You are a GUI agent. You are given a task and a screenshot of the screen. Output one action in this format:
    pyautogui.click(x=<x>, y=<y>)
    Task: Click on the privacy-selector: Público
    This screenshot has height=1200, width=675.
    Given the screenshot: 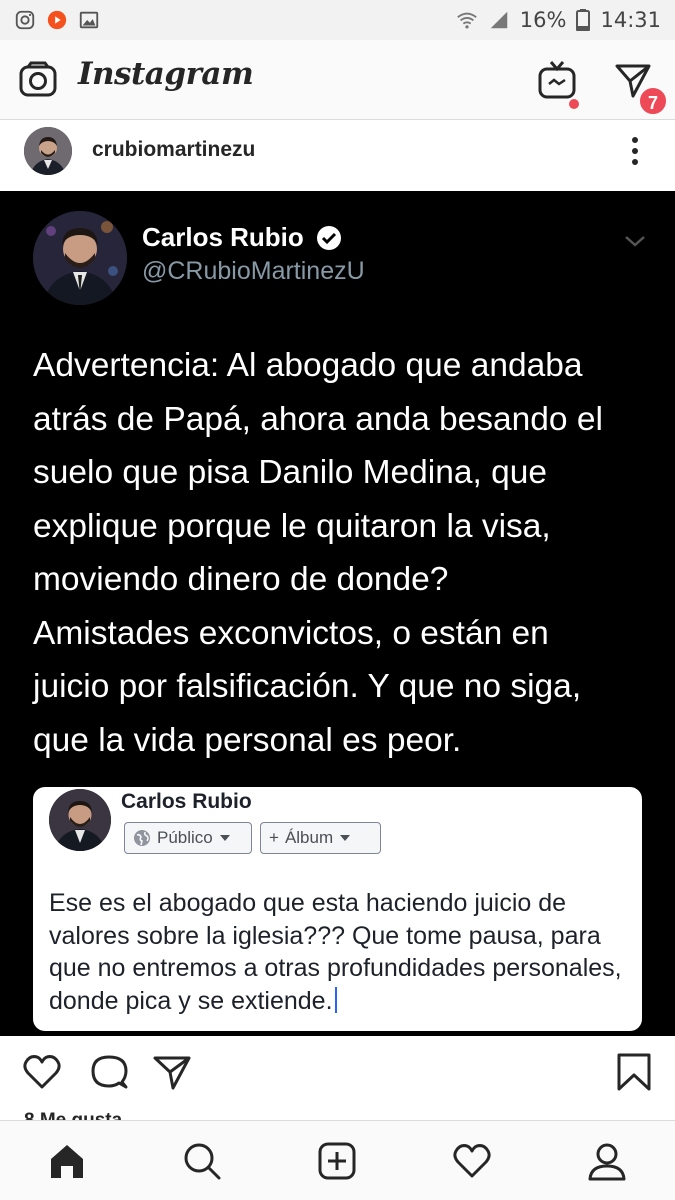 What is the action you would take?
    pyautogui.click(x=188, y=838)
    